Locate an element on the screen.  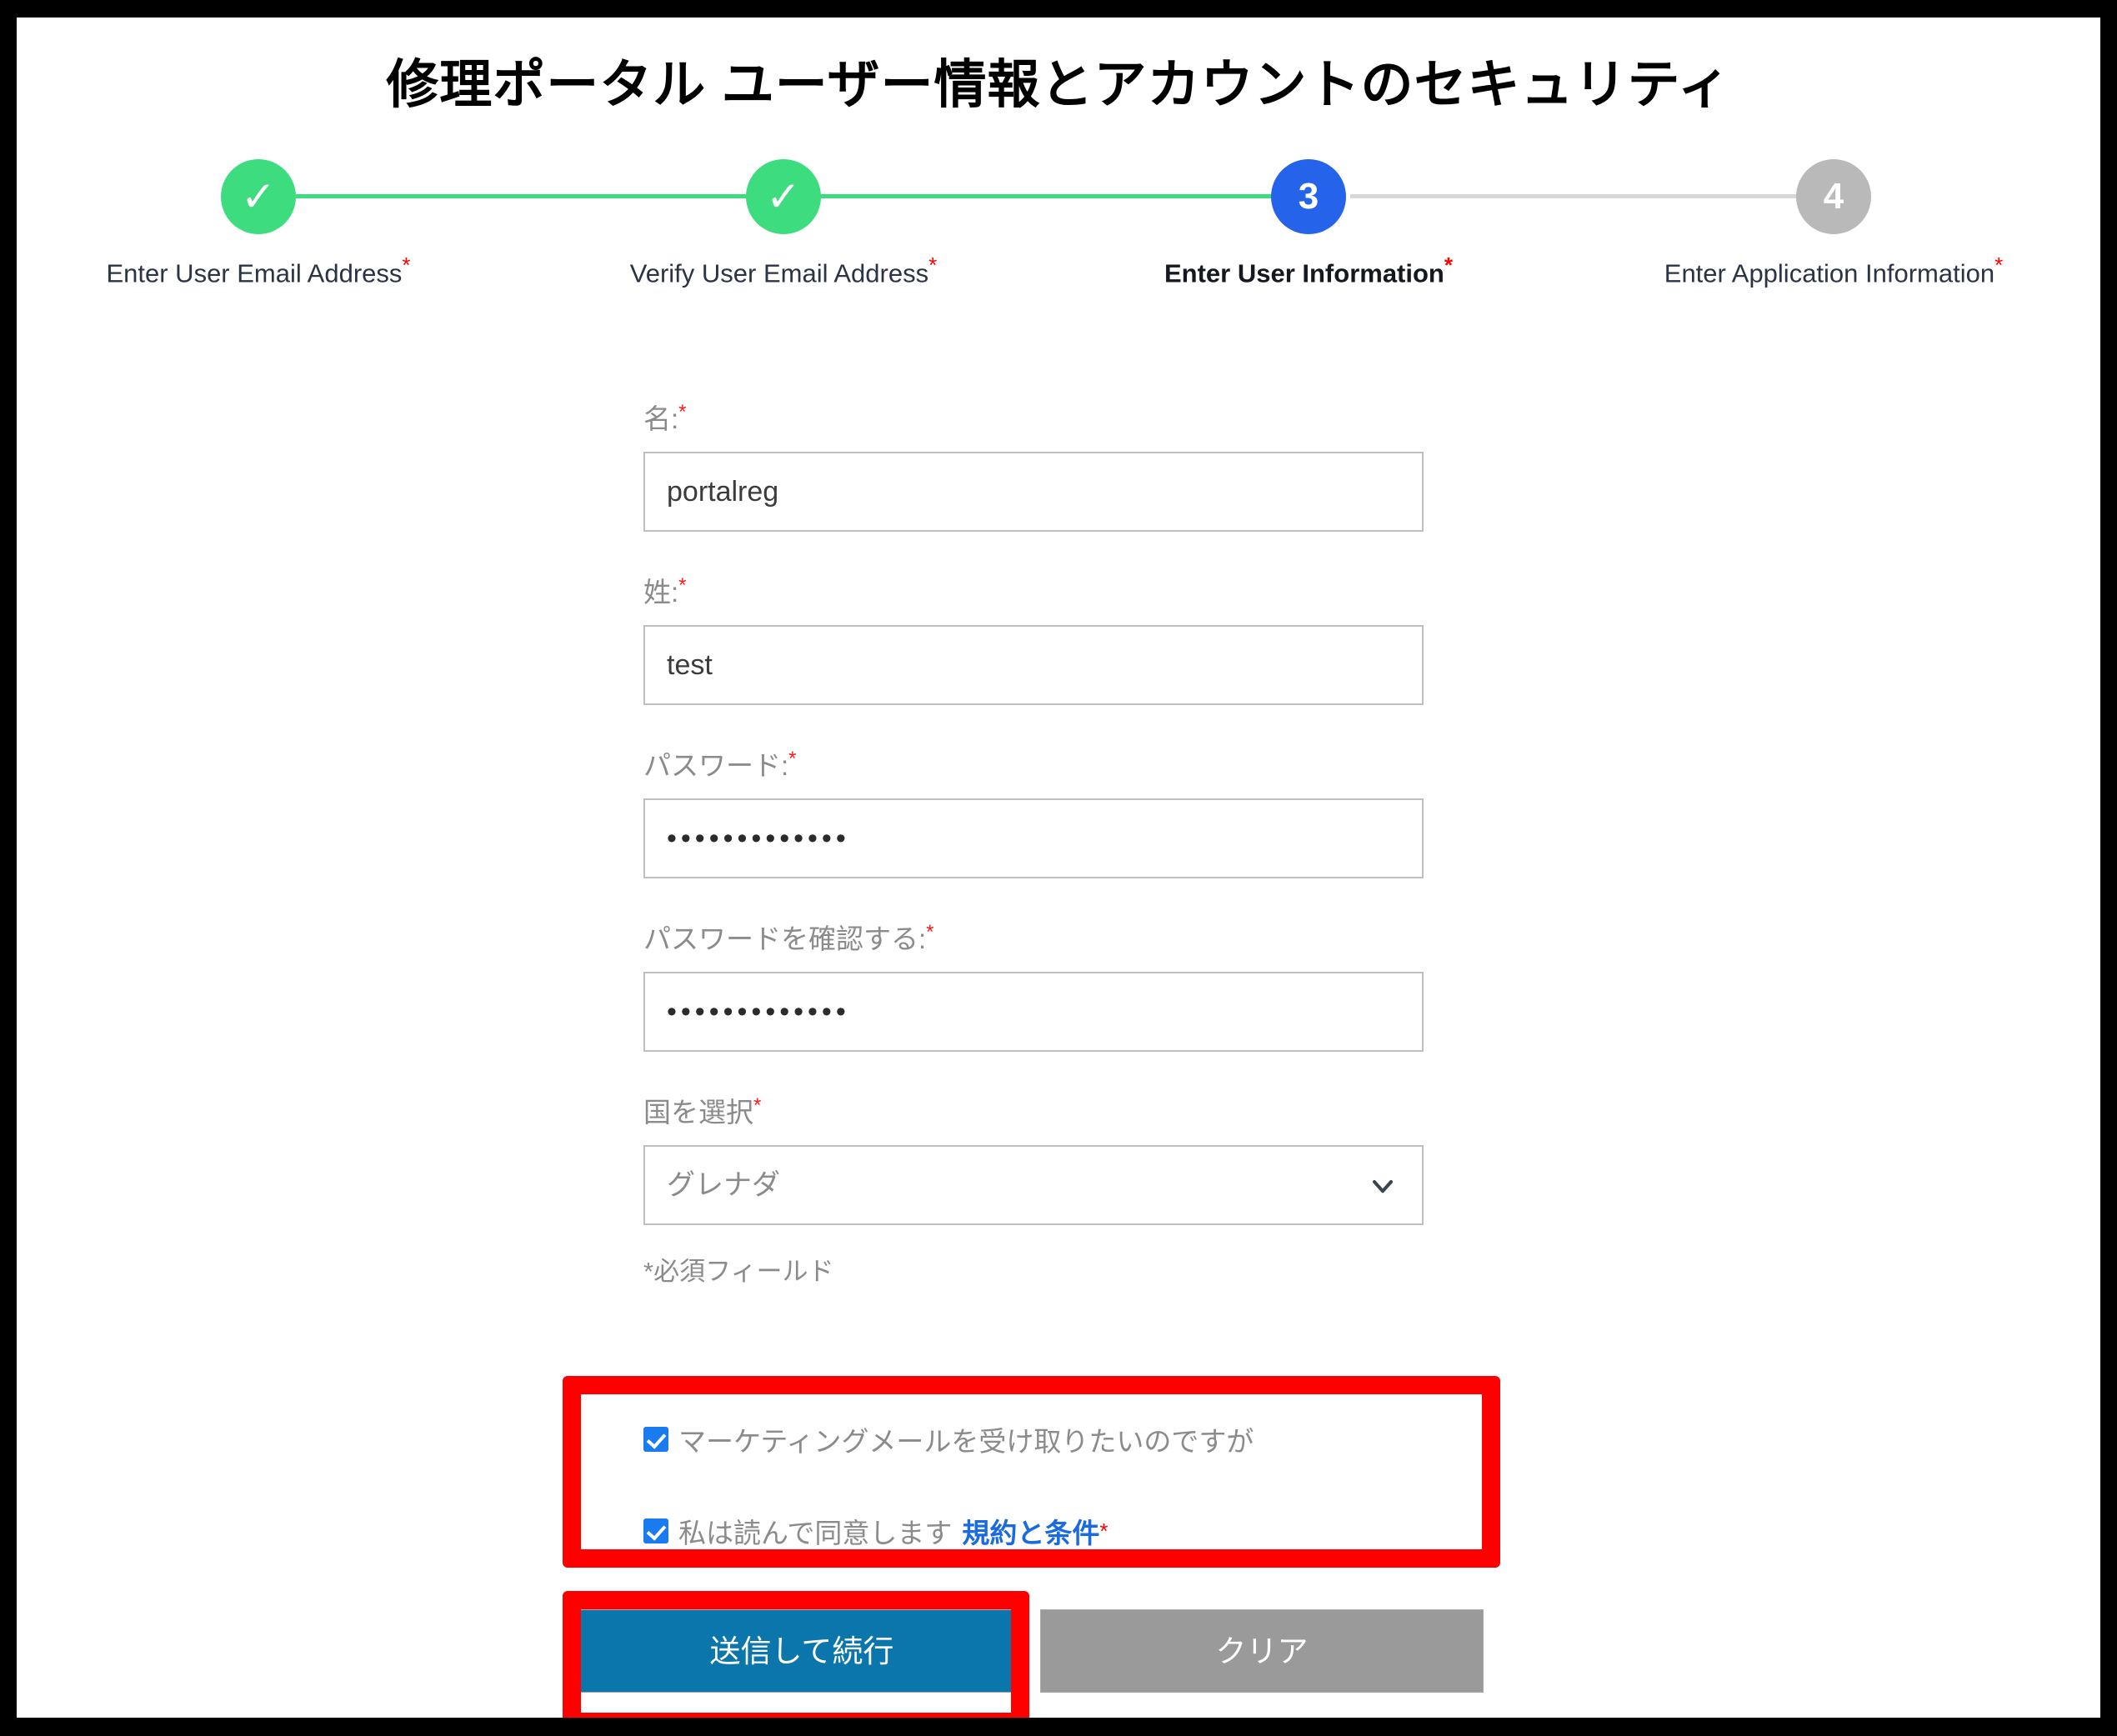
step-2-label: Verify User Email Address* is located at coordinates (783, 270).